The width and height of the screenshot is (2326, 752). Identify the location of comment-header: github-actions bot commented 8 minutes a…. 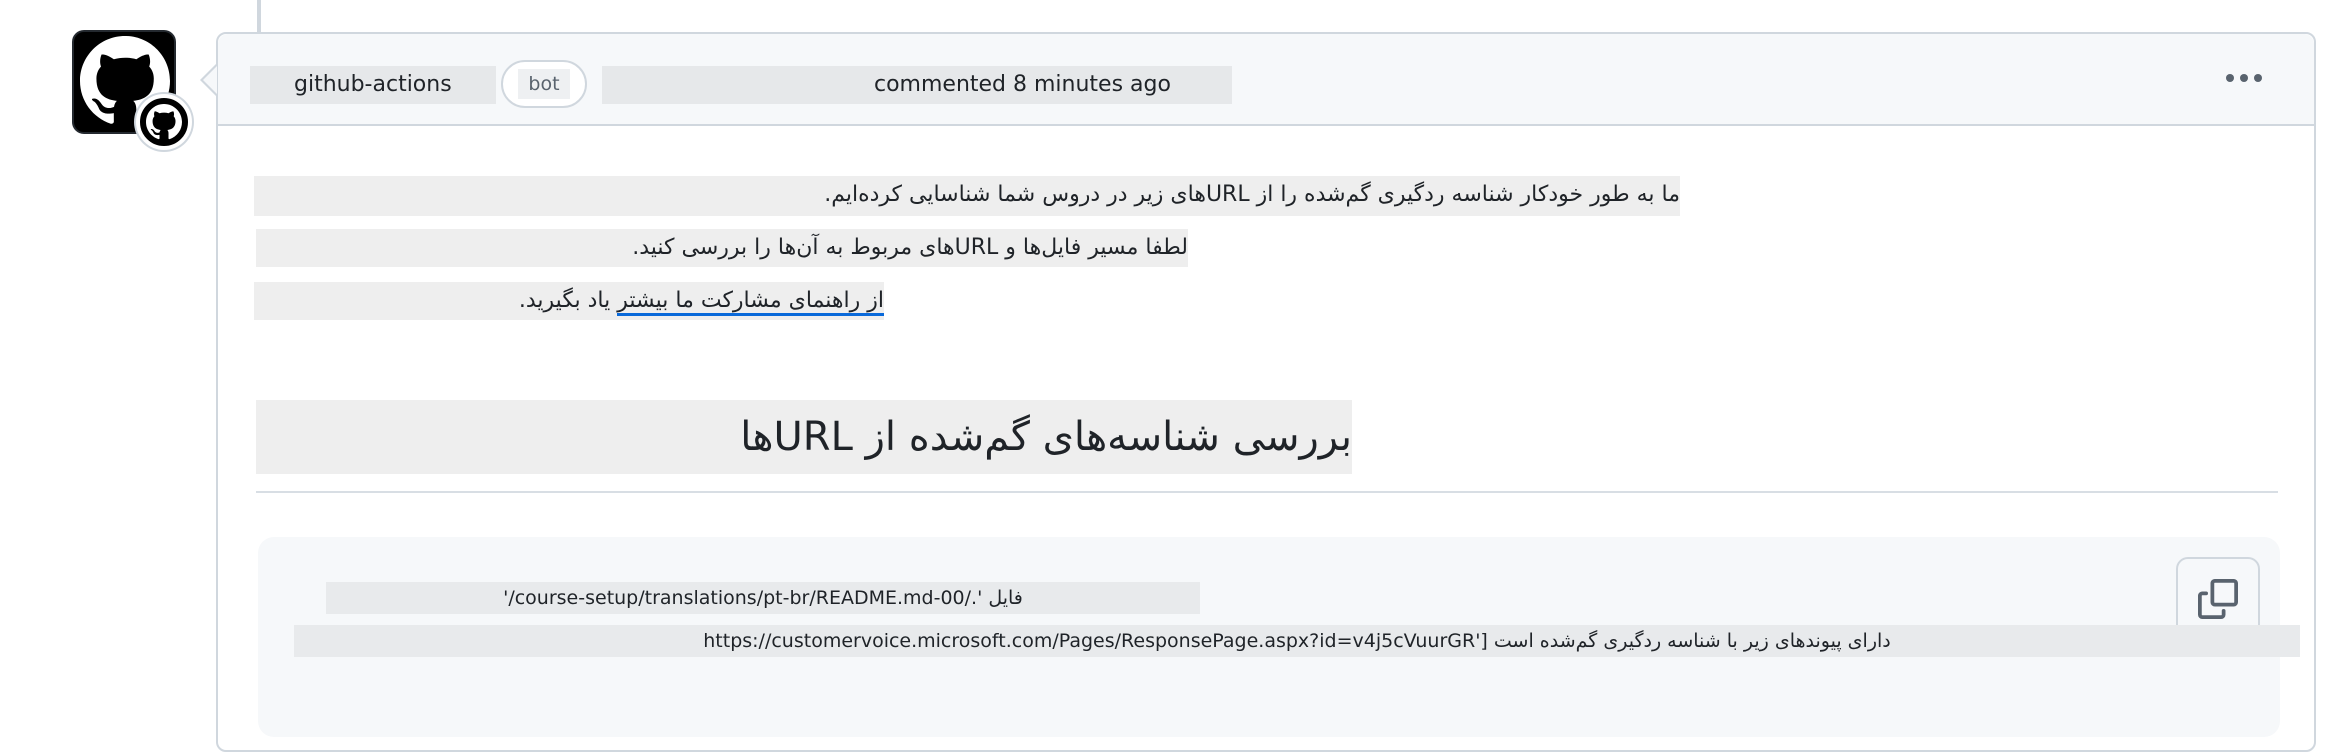
(1266, 80).